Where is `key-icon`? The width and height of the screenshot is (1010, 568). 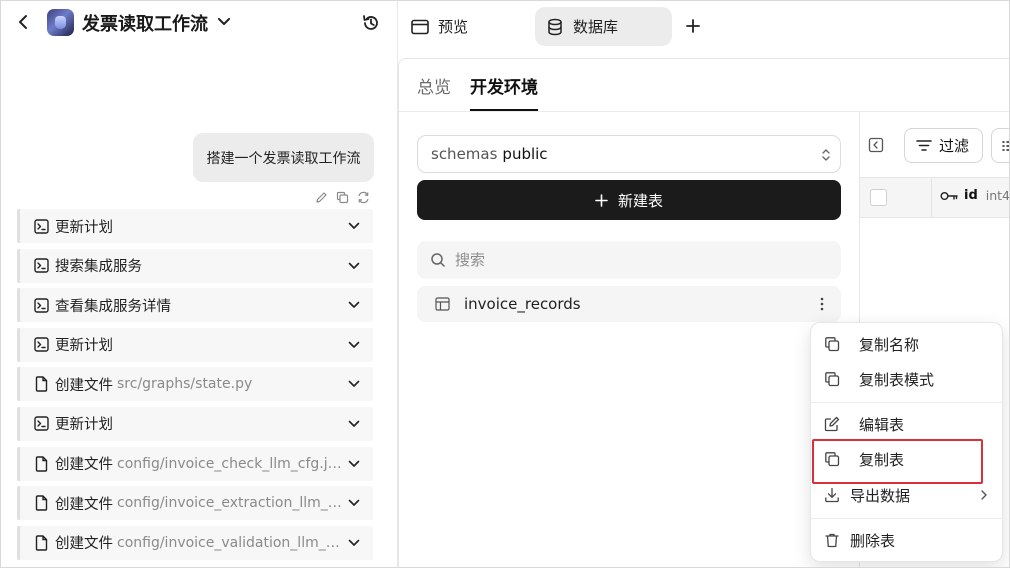
key-icon is located at coordinates (949, 196).